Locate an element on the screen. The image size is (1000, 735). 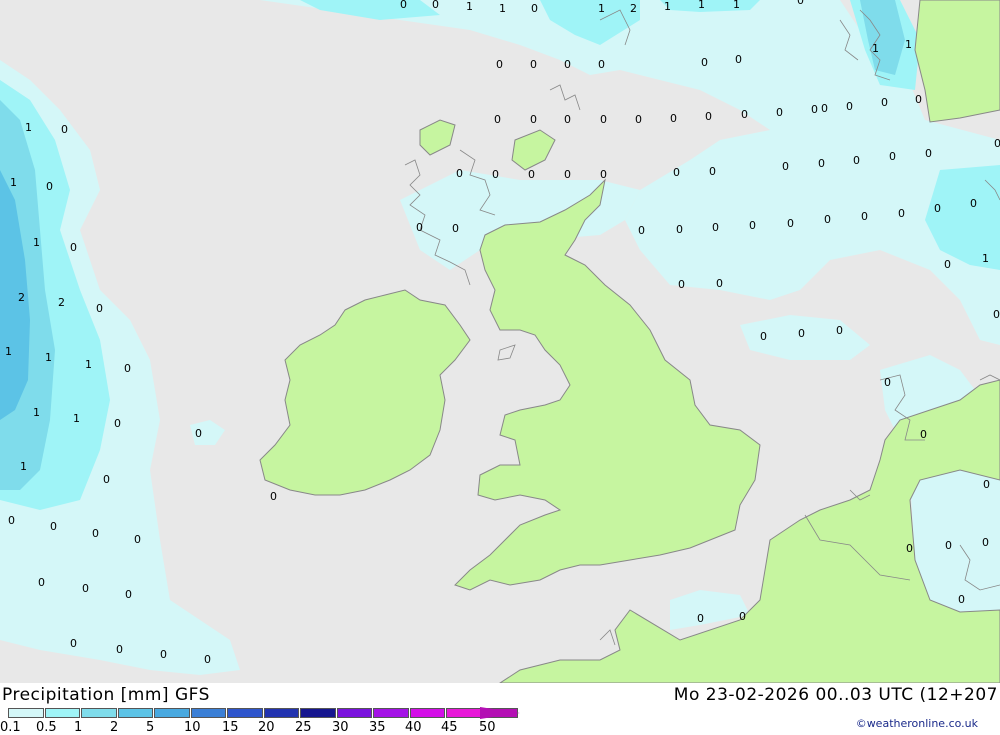
legend-labels: 0.1 0.5 1 2 5 10 15 20 25 30 35 40 45 50 is located at coordinates (260, 727).